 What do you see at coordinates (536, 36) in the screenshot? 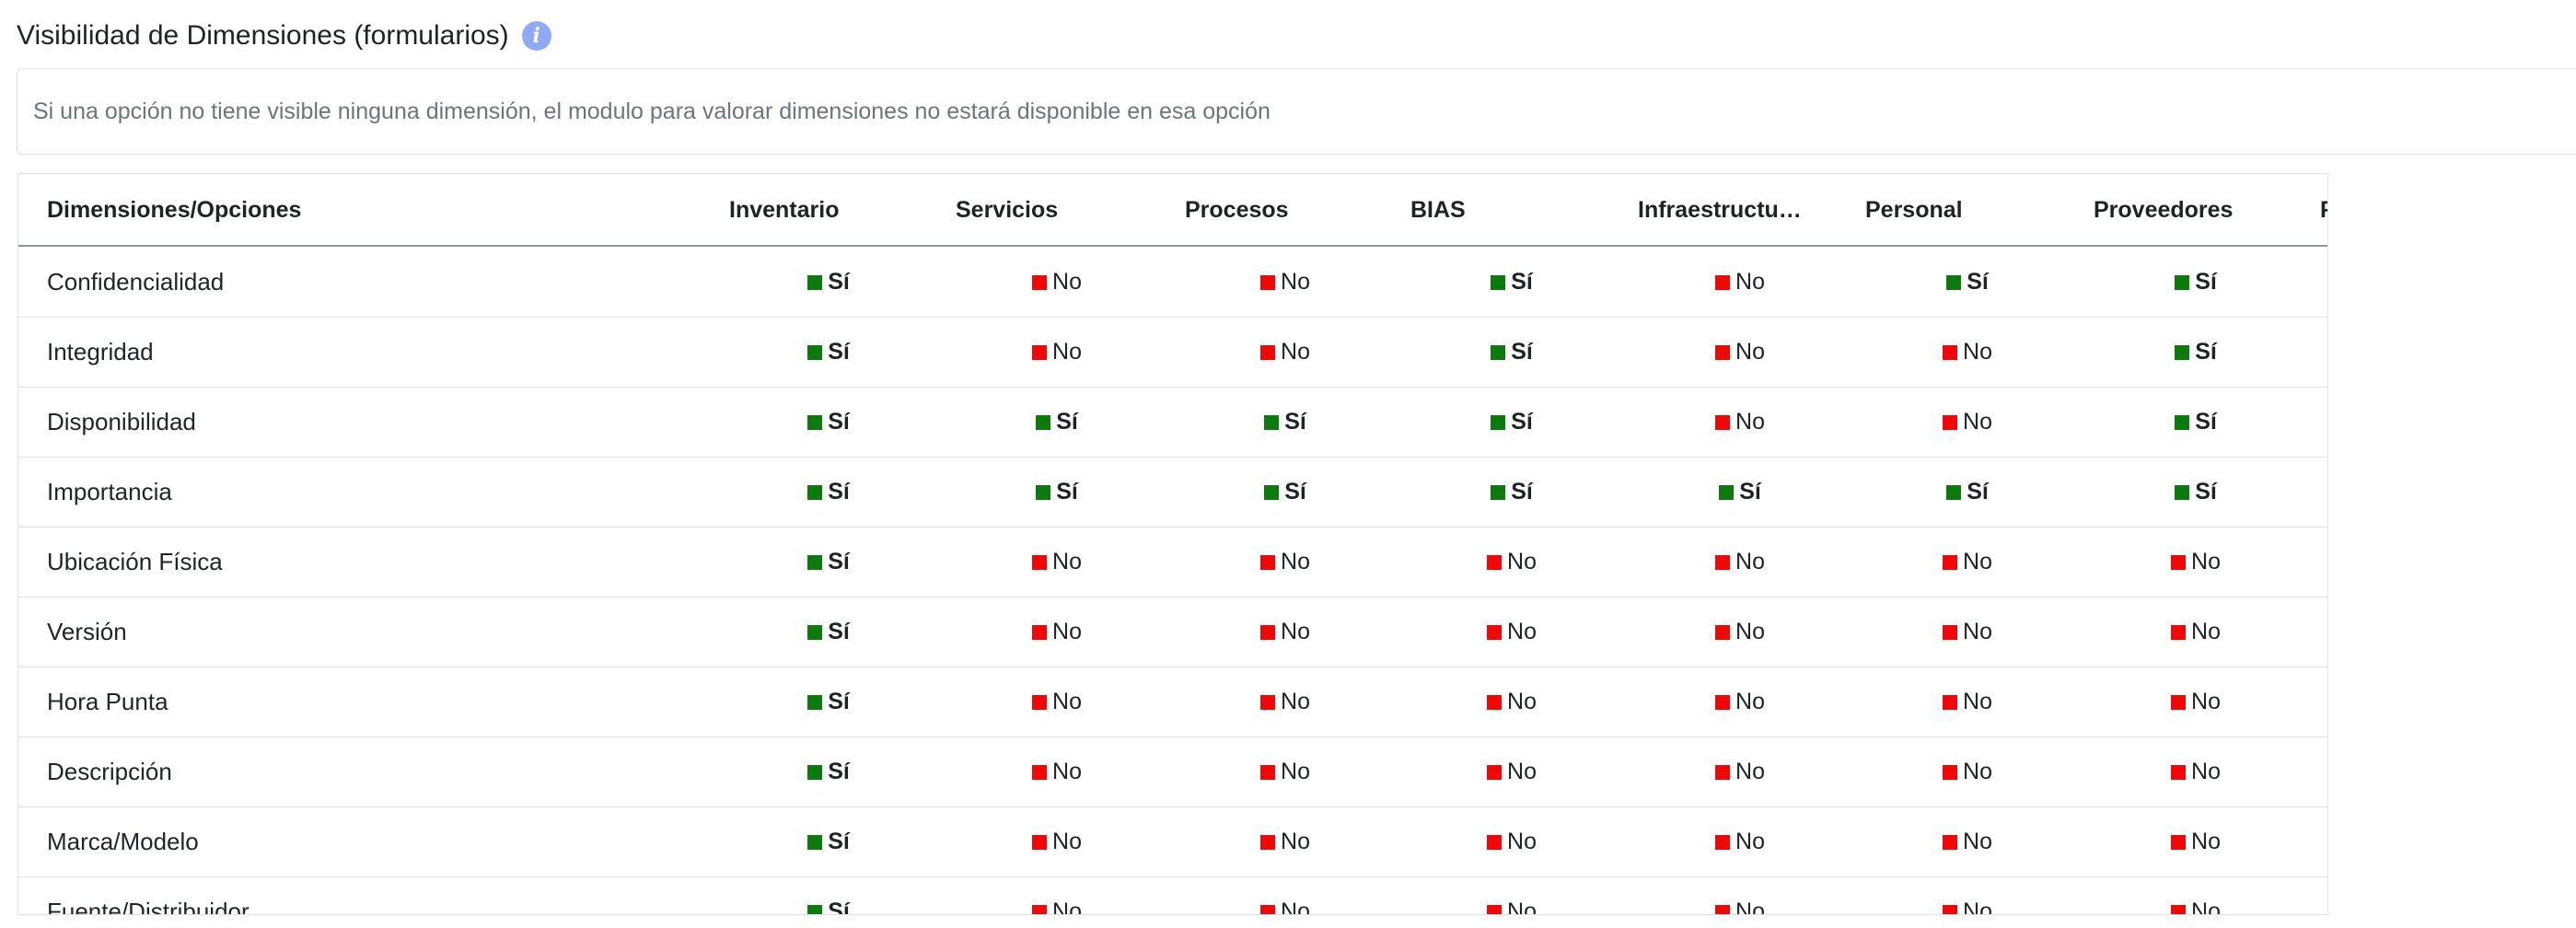
I see `info-icon: i` at bounding box center [536, 36].